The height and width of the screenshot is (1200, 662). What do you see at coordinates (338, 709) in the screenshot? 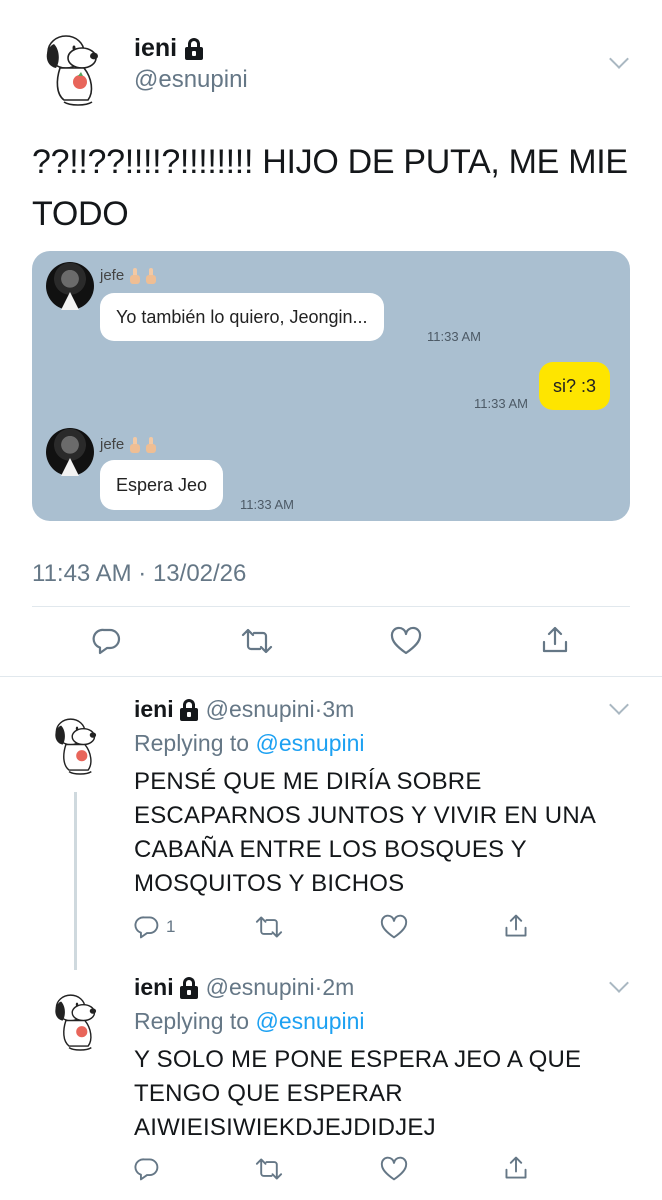
I see `reply-age: 3m` at bounding box center [338, 709].